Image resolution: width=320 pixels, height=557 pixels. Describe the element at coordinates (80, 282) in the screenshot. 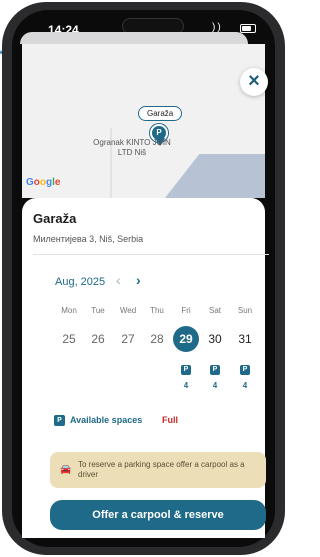

I see `calendar-month: Aug, 2025` at that location.